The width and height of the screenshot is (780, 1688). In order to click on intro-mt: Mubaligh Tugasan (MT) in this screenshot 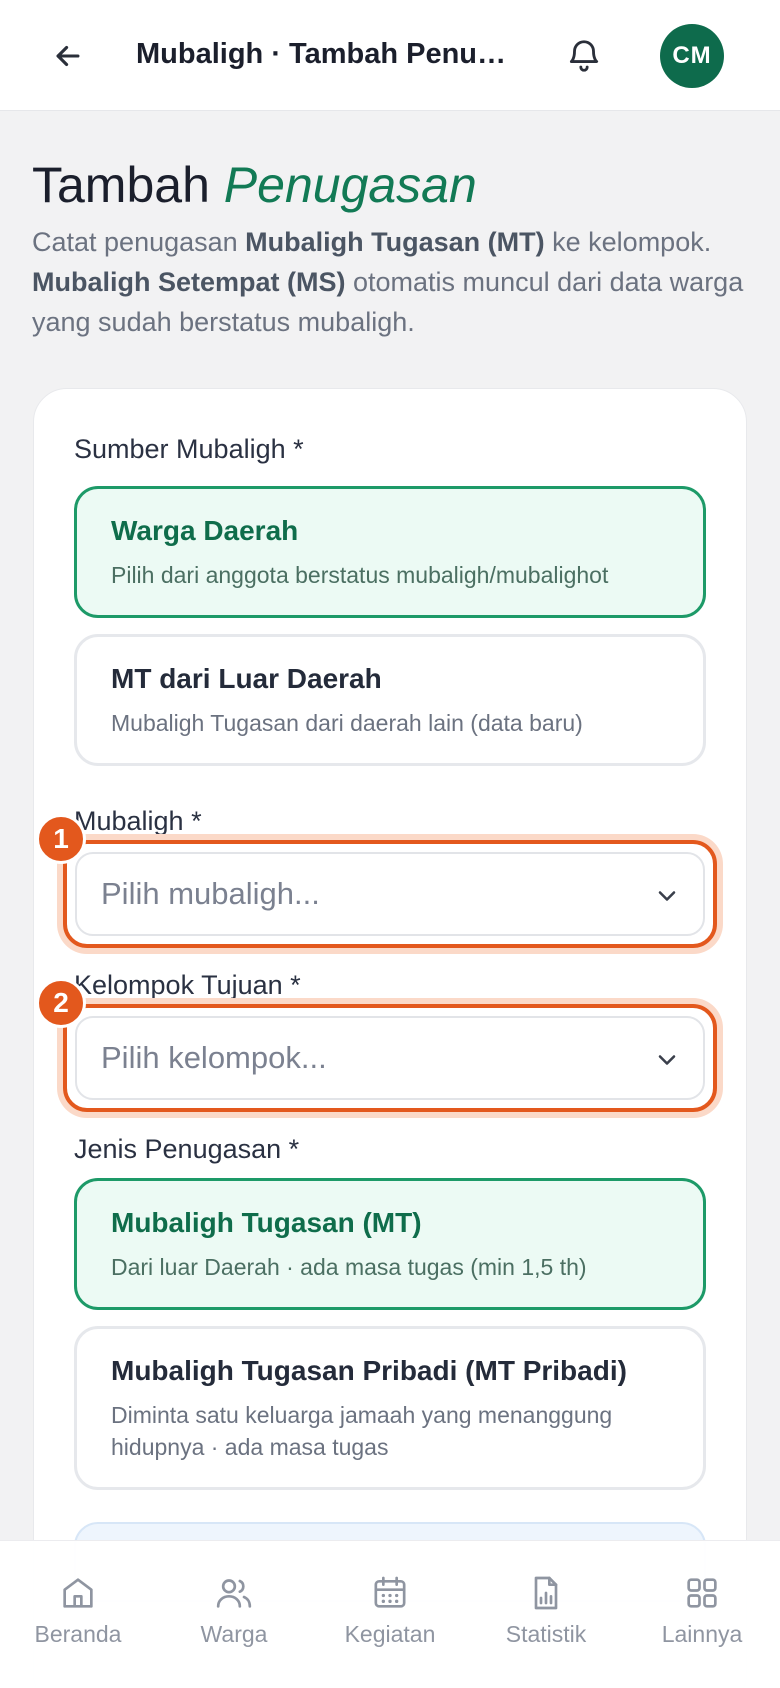, I will do `click(395, 242)`.